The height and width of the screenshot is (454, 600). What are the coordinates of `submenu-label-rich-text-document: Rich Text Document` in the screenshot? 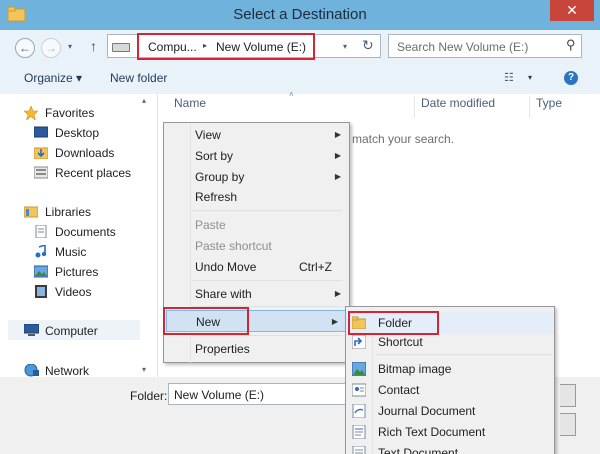 It's located at (432, 432).